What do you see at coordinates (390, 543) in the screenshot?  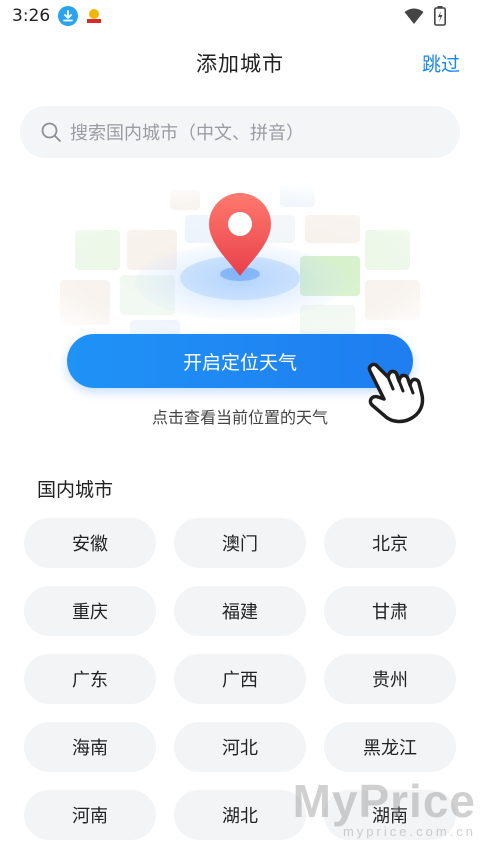 I see `city-chip-beijing: 北京` at bounding box center [390, 543].